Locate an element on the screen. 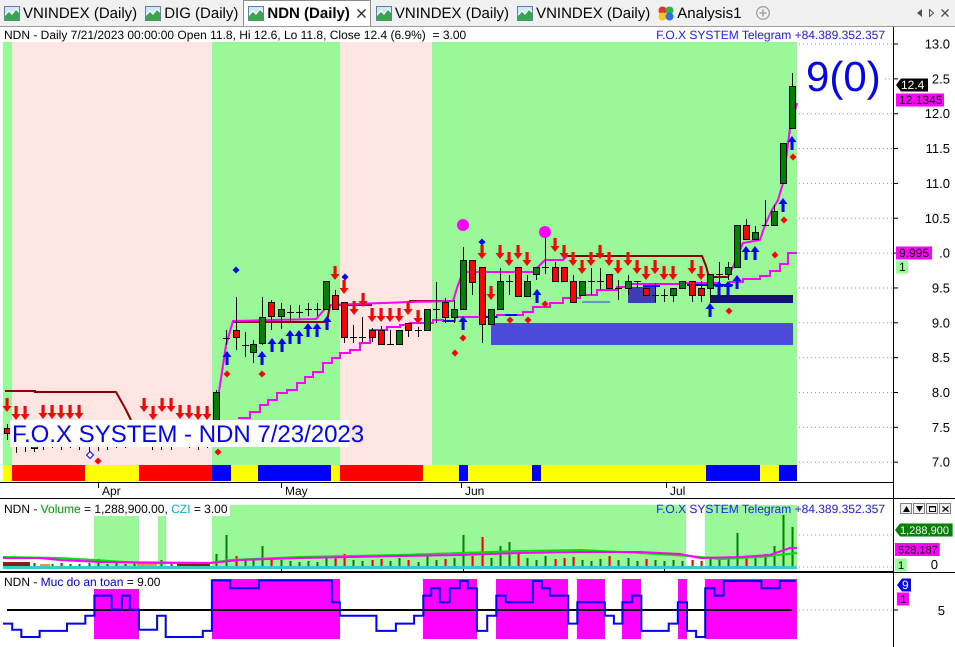 The image size is (955, 647). value-tag: 12.4 is located at coordinates (912, 85).